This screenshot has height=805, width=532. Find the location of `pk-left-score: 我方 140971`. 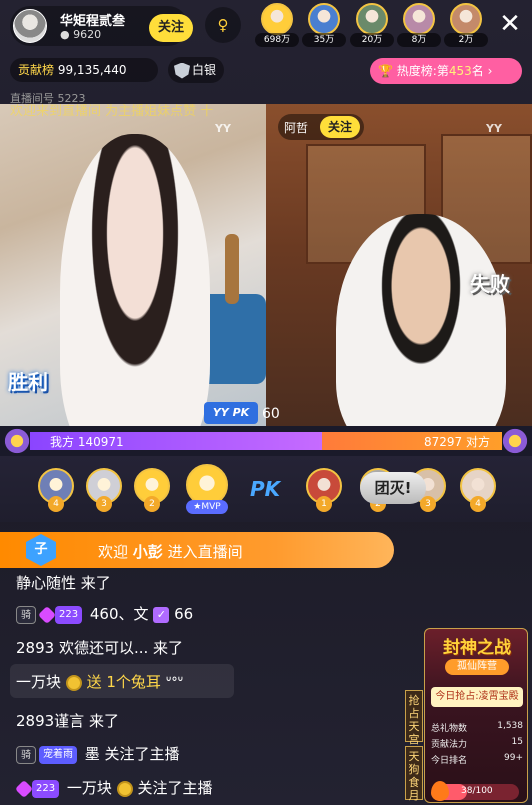

pk-left-score: 我方 140971 is located at coordinates (87, 441).